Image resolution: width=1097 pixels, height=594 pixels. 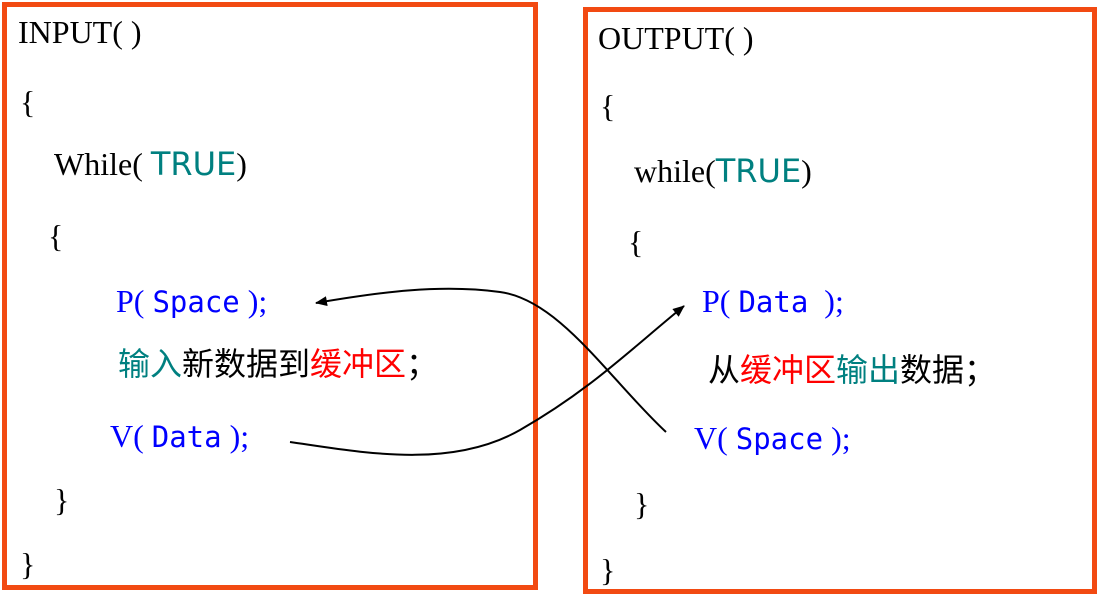 What do you see at coordinates (491, 360) in the screenshot?
I see `arrow-output-v-to-input-p` at bounding box center [491, 360].